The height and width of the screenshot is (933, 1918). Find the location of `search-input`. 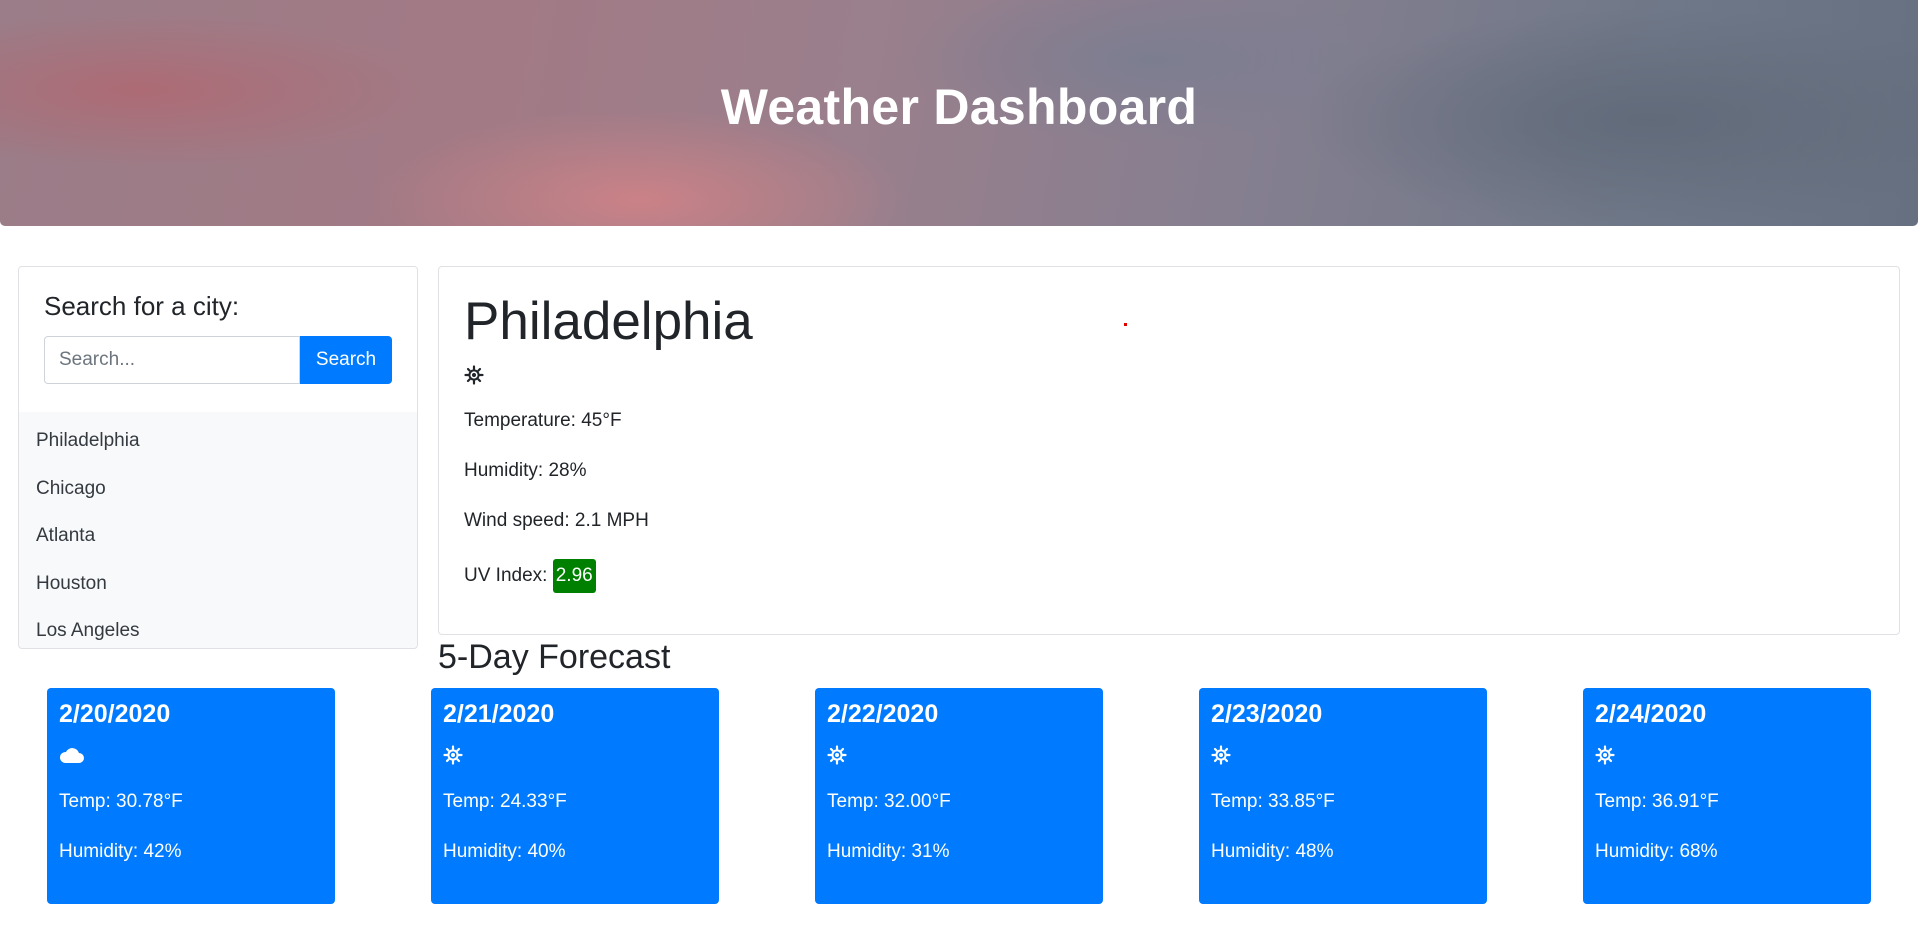

search-input is located at coordinates (172, 360).